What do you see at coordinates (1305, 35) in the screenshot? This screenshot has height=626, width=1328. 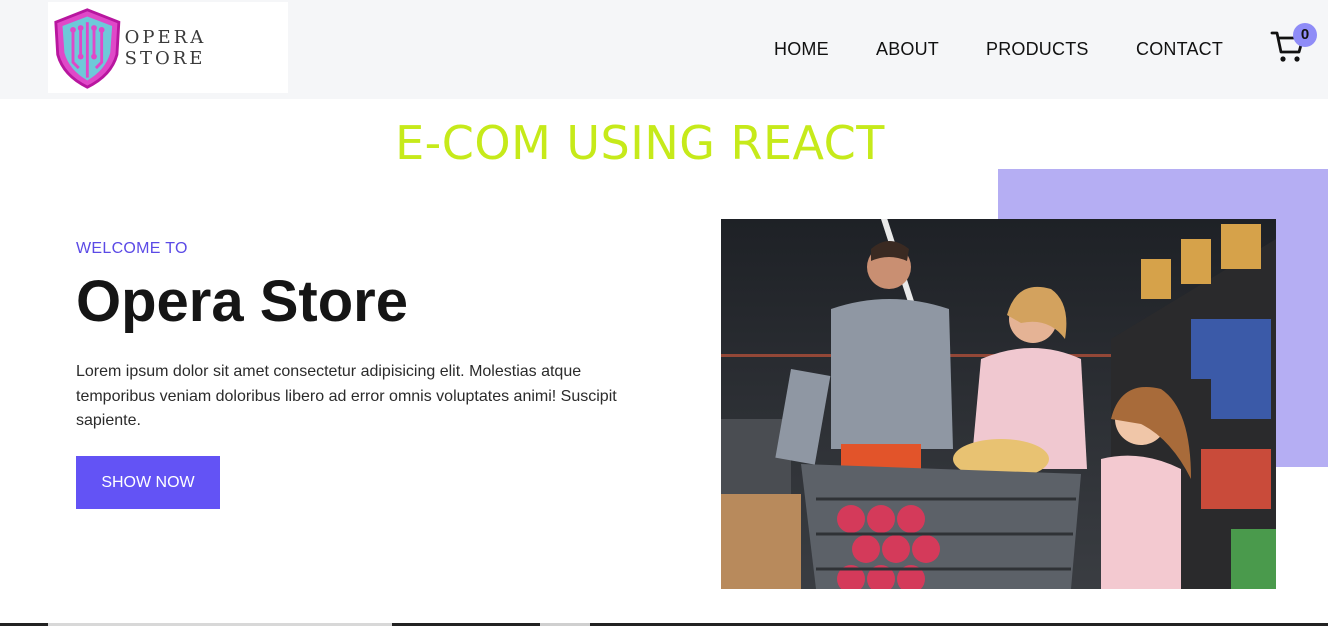 I see `cart-count-badge: 0` at bounding box center [1305, 35].